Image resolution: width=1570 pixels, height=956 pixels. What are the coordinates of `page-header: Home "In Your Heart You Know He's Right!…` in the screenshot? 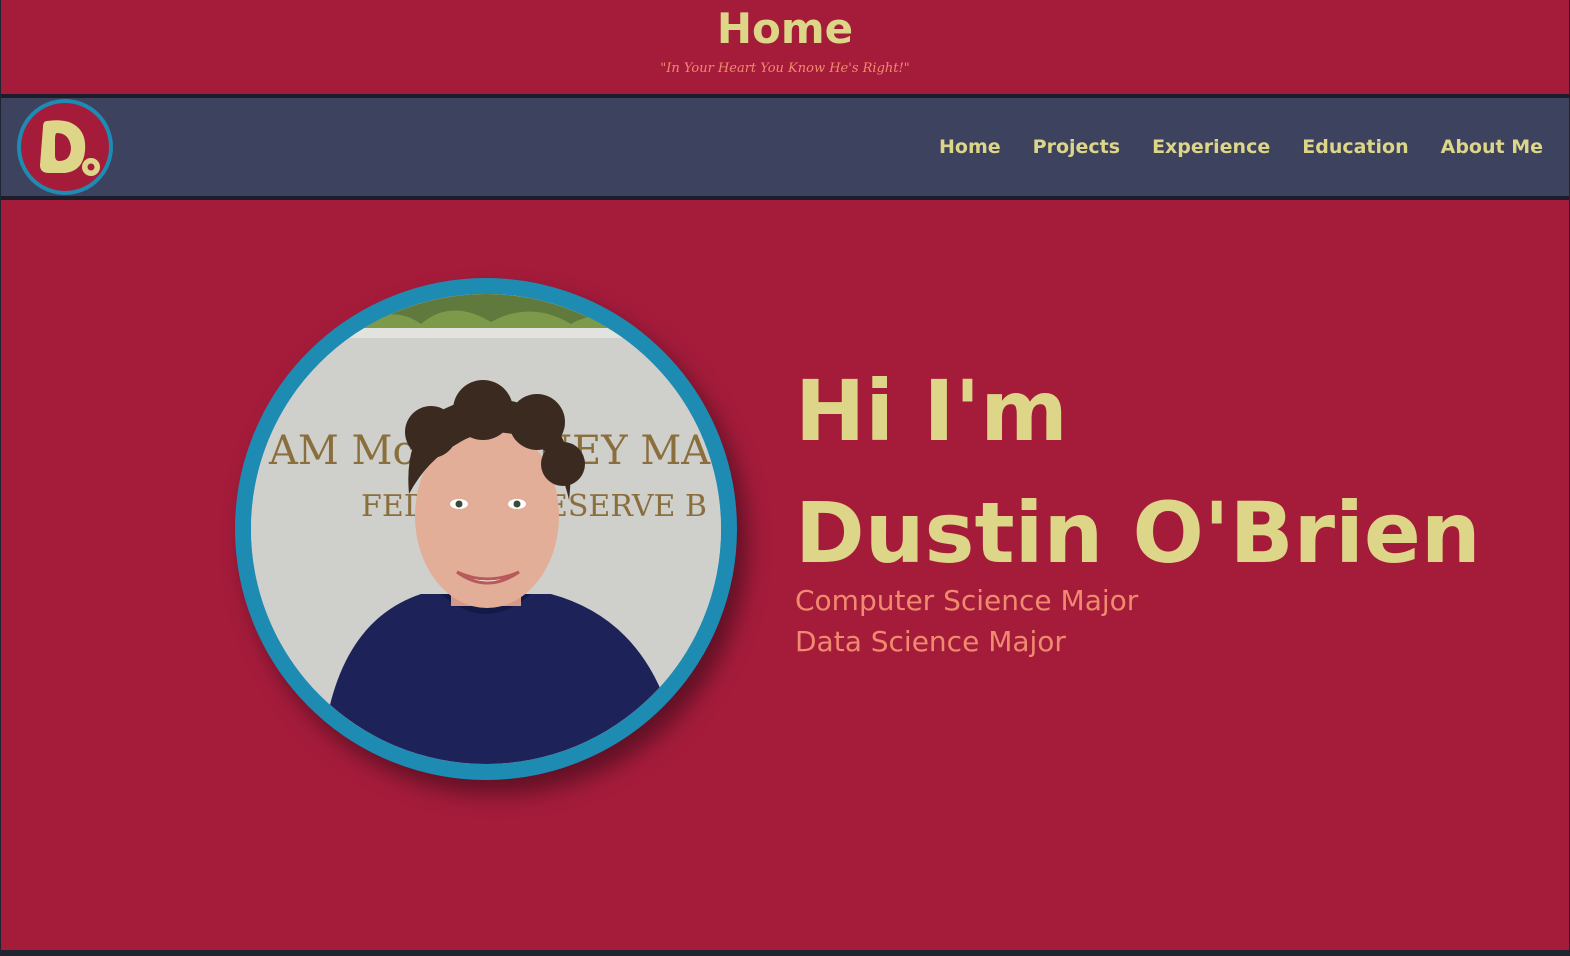 It's located at (785, 47).